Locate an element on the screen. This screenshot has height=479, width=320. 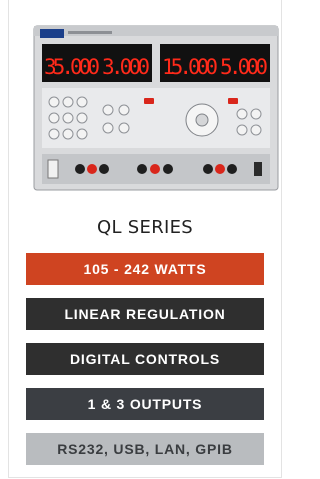
feature-outputs: 1 & 3 OUTPUTS is located at coordinates (145, 404).